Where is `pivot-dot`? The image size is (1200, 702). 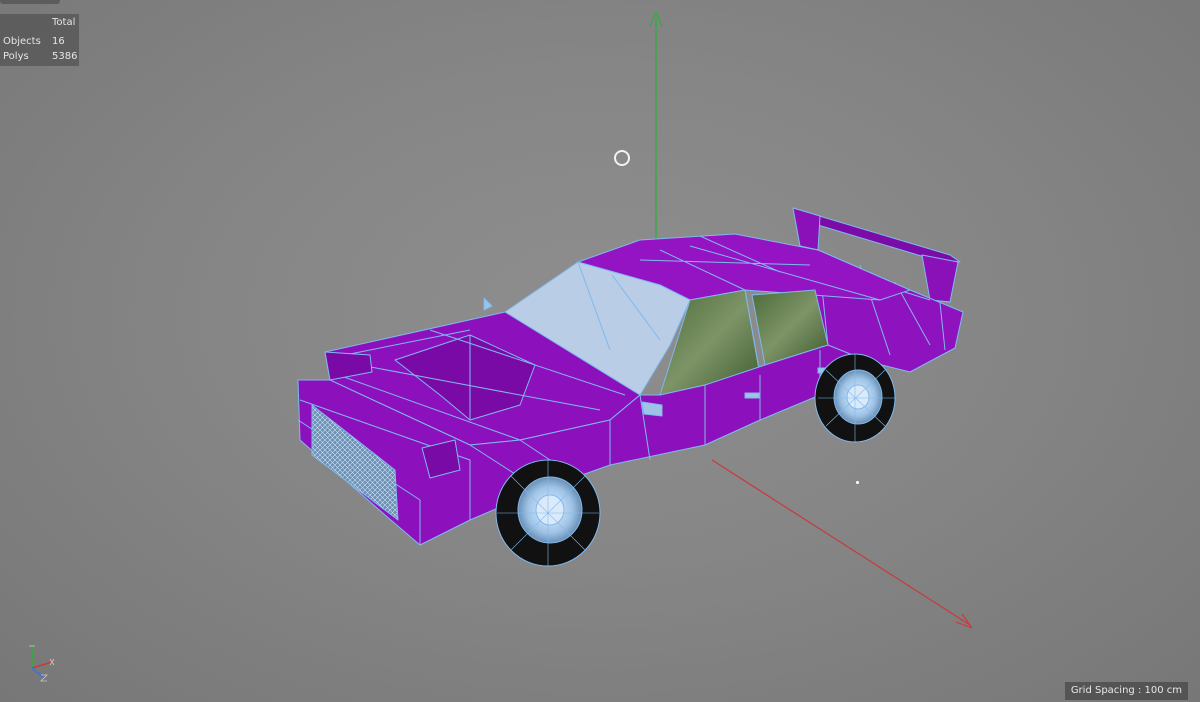 pivot-dot is located at coordinates (857, 482).